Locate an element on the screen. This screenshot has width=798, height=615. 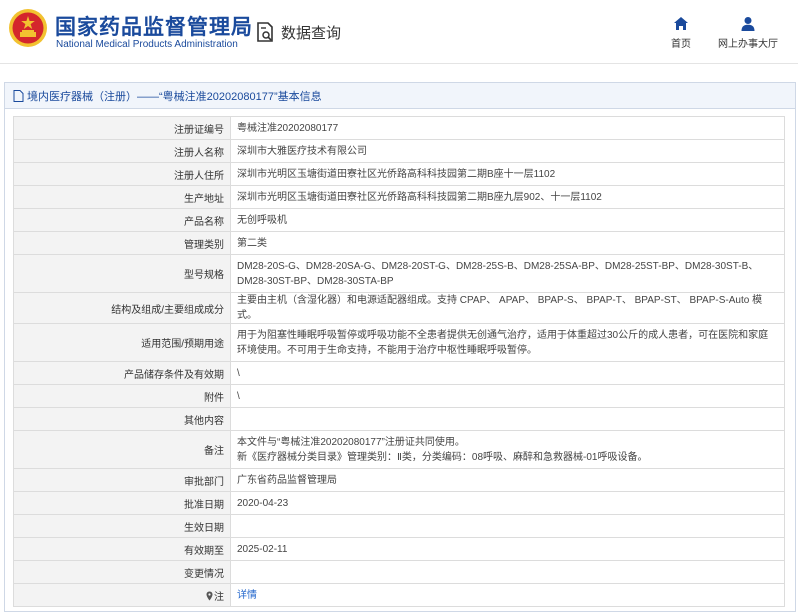
row-label: 其他内容 is located at coordinates (122, 419).